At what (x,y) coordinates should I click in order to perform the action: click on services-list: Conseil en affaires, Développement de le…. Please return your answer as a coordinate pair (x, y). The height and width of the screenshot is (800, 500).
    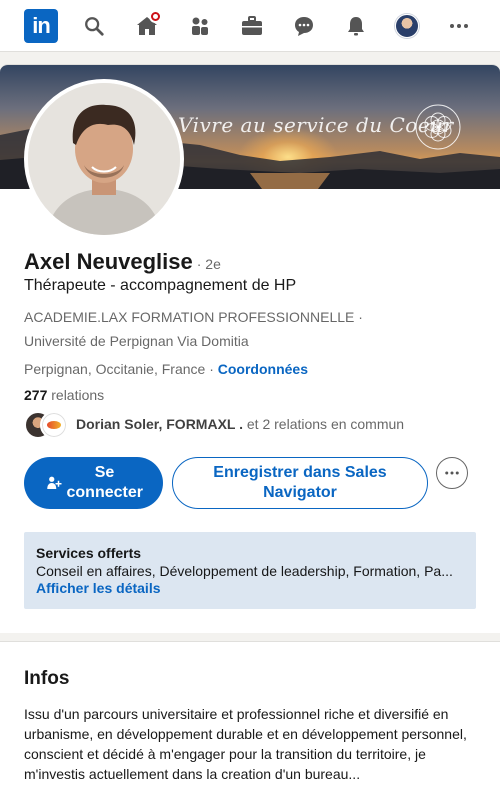
    Looking at the image, I should click on (244, 571).